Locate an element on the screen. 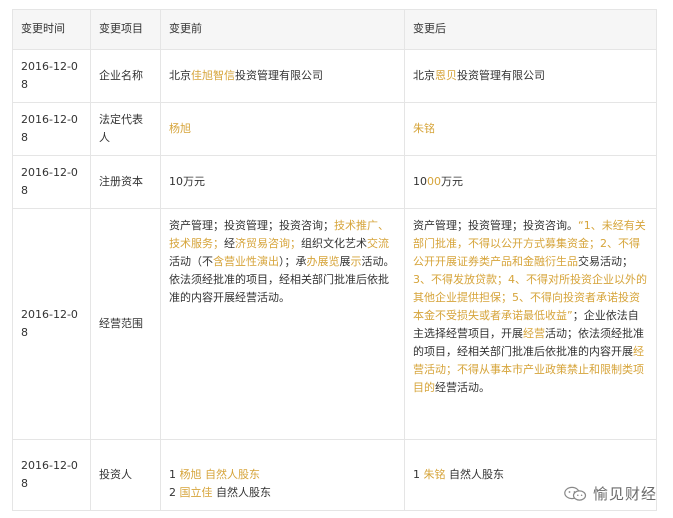 The width and height of the screenshot is (673, 518). before-segment: 展 is located at coordinates (345, 261).